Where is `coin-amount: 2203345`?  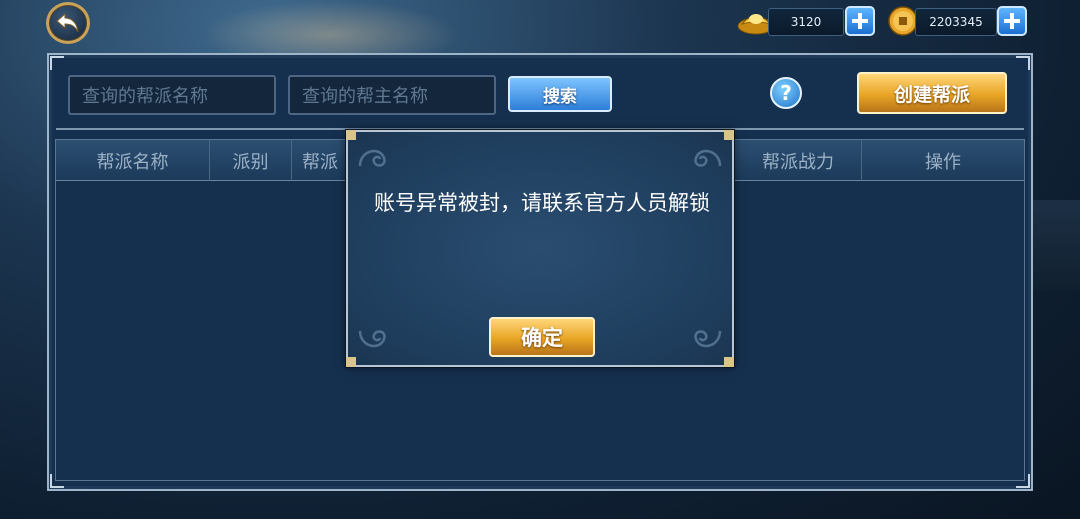 coin-amount: 2203345 is located at coordinates (956, 22).